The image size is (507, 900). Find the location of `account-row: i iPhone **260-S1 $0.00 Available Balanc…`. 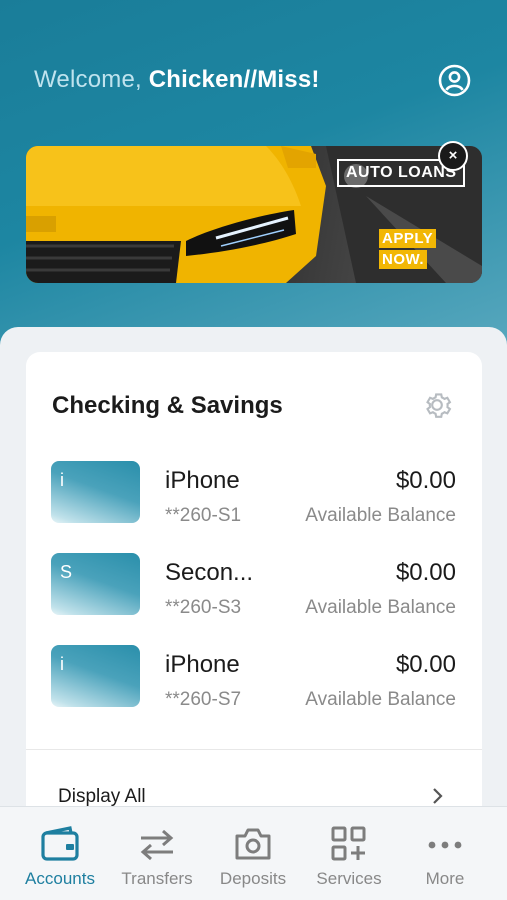

account-row: i iPhone **260-S1 $0.00 Available Balanc… is located at coordinates (254, 499).